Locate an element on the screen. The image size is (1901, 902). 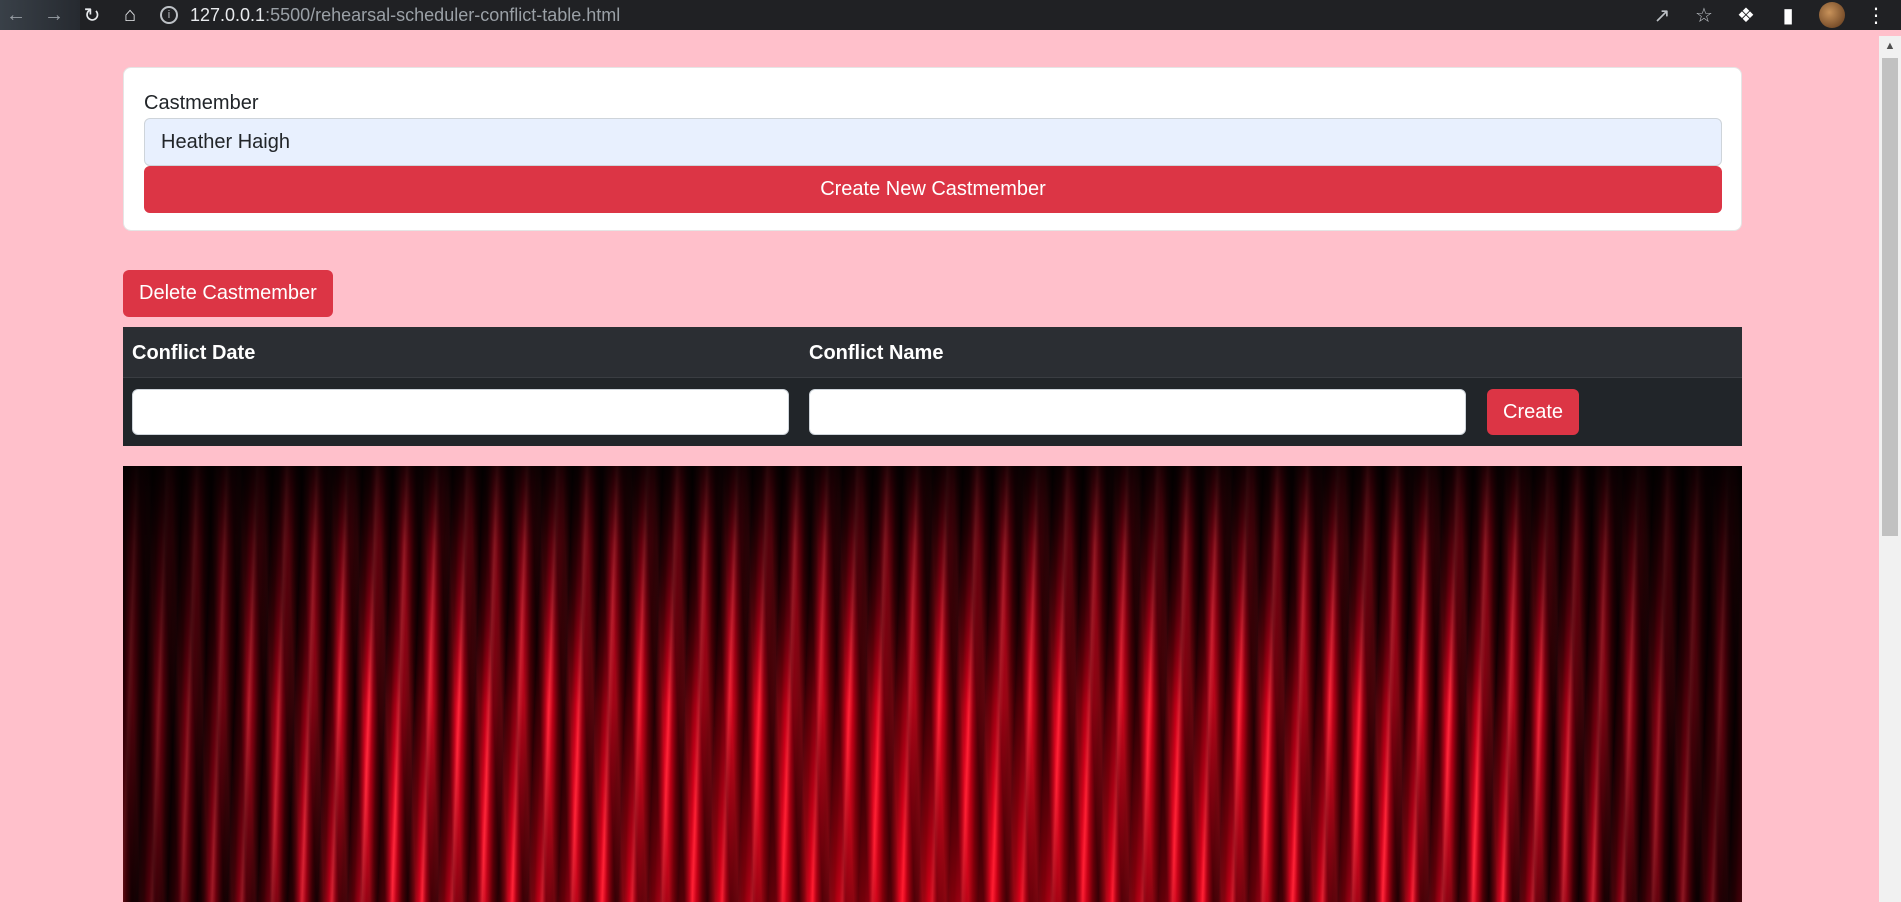
header-conflict-name: Conflict Name is located at coordinates (876, 353).